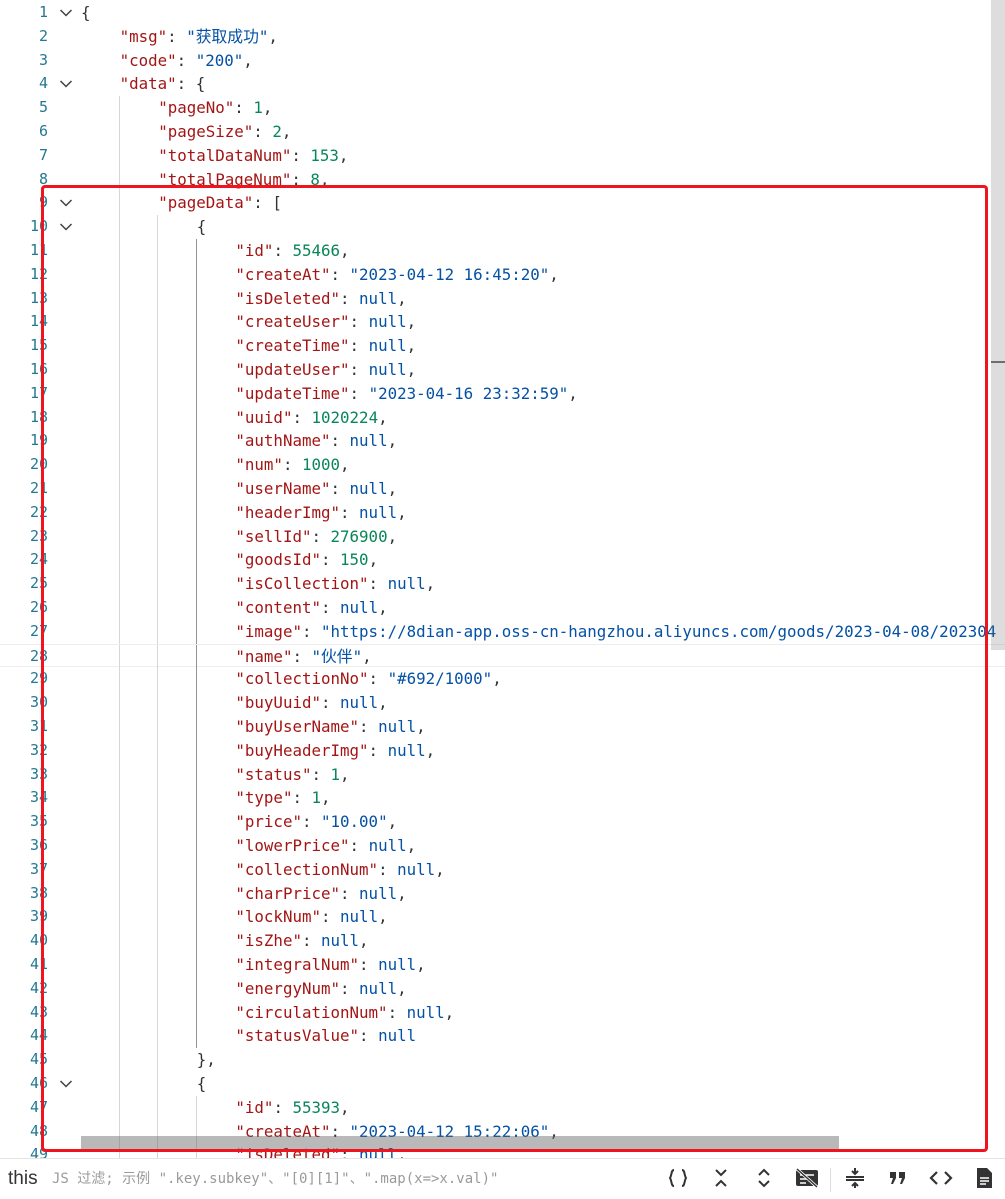  What do you see at coordinates (502, 251) in the screenshot?
I see `code-line: 11 "id": 55466,` at bounding box center [502, 251].